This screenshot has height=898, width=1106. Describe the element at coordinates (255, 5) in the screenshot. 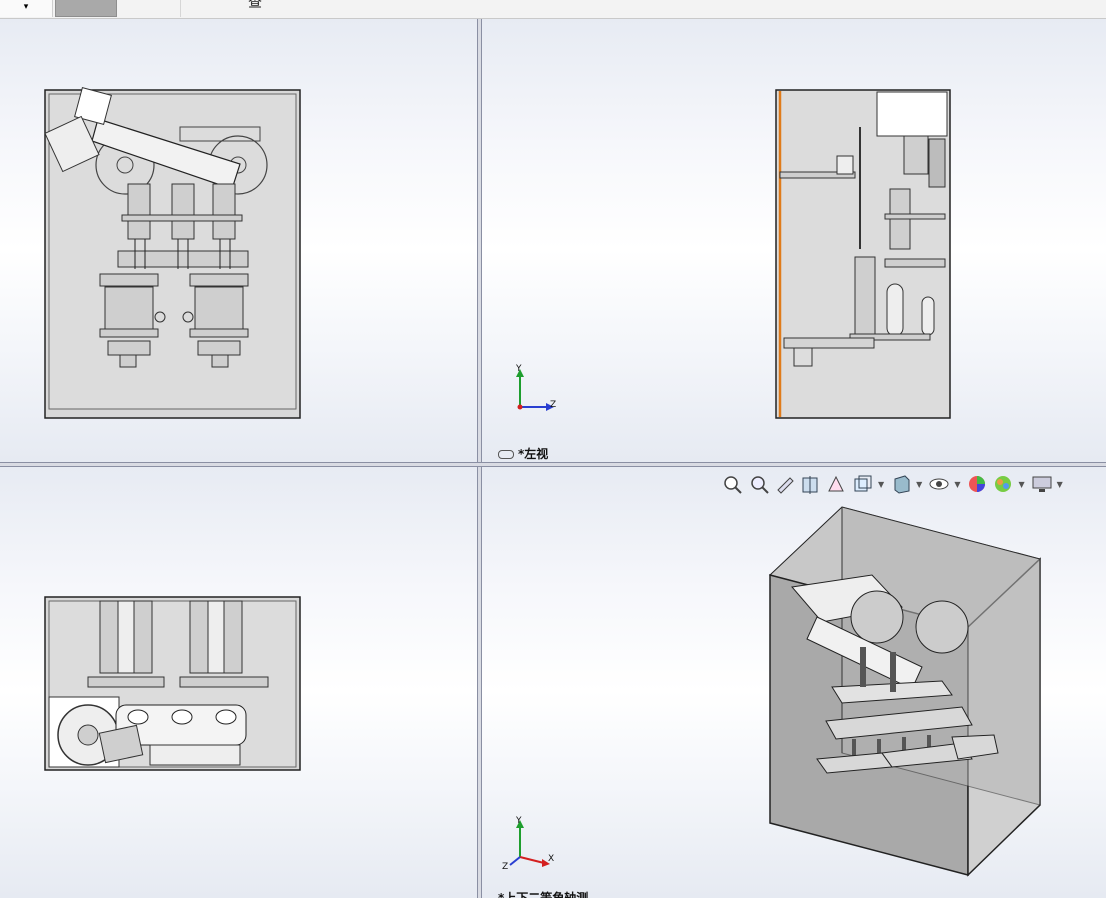

I see `toolbar-label: 查` at that location.